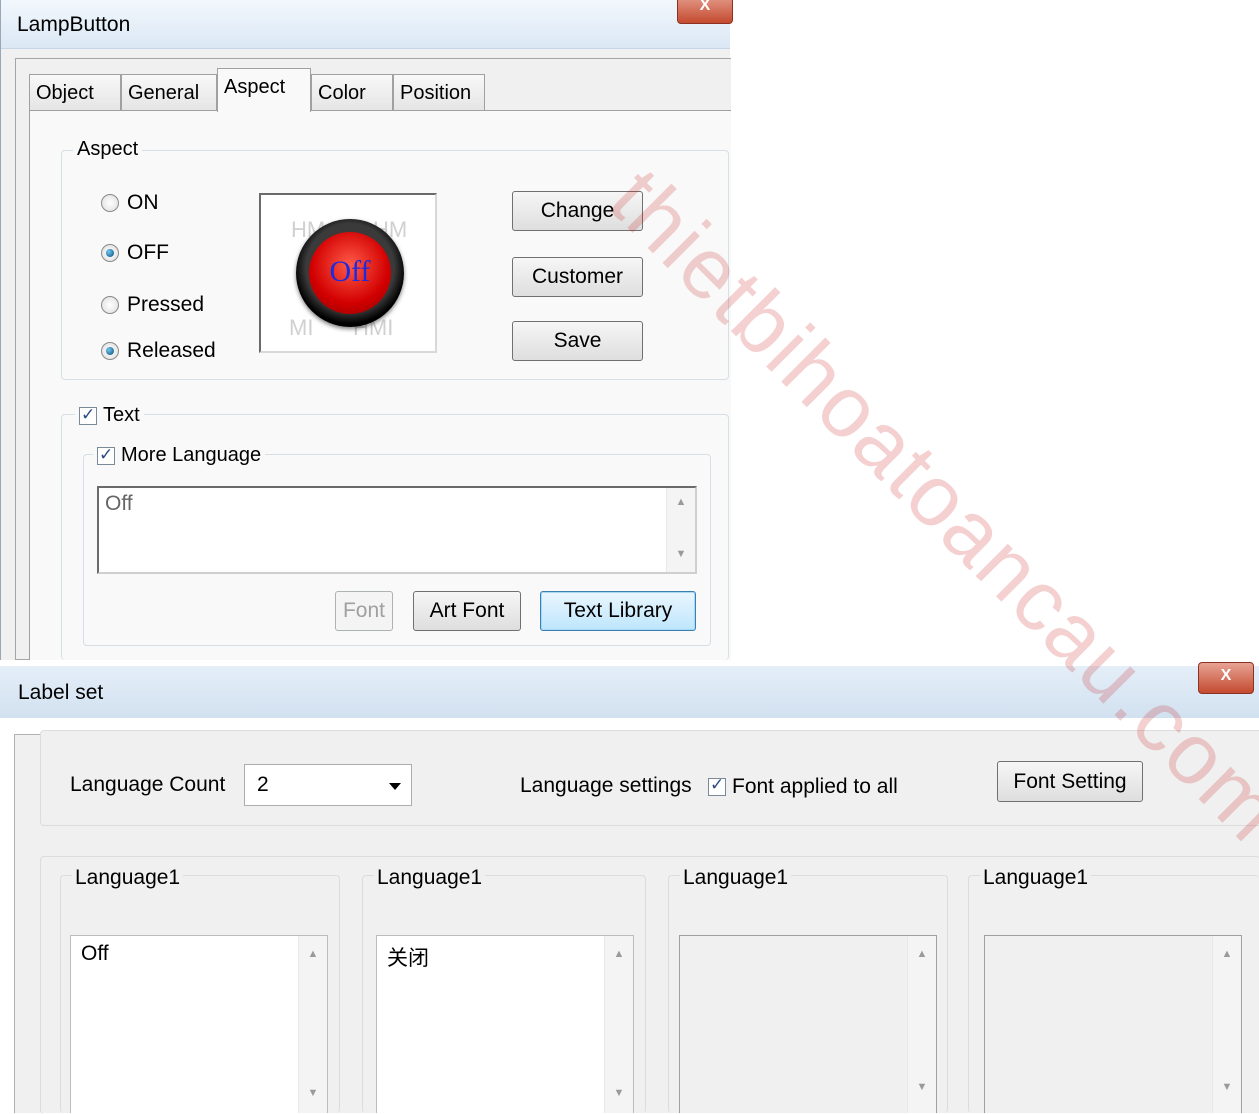 This screenshot has width=1259, height=1114. I want to click on lamp-text: Off, so click(350, 271).